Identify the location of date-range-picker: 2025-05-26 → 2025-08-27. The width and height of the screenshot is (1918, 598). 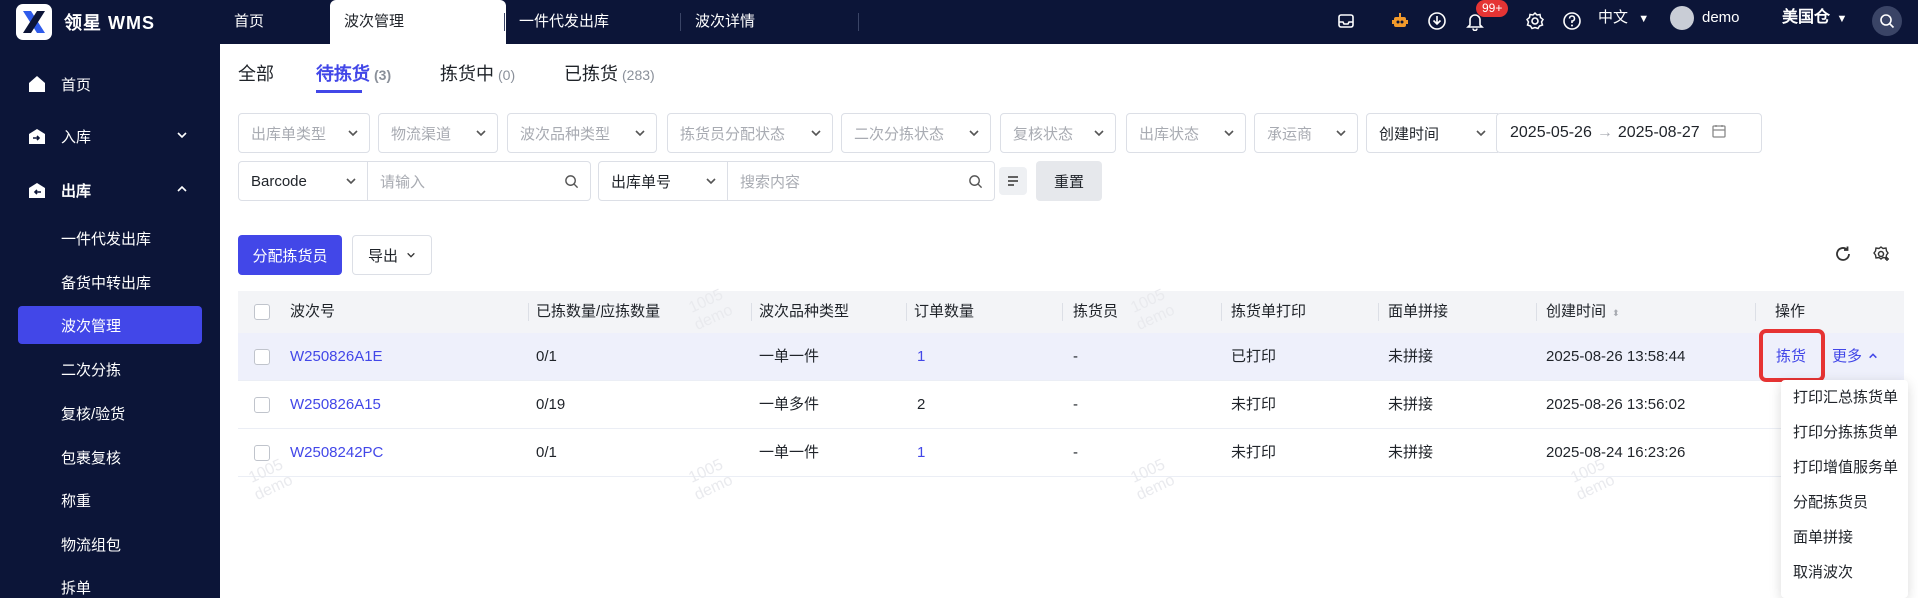
(1629, 133).